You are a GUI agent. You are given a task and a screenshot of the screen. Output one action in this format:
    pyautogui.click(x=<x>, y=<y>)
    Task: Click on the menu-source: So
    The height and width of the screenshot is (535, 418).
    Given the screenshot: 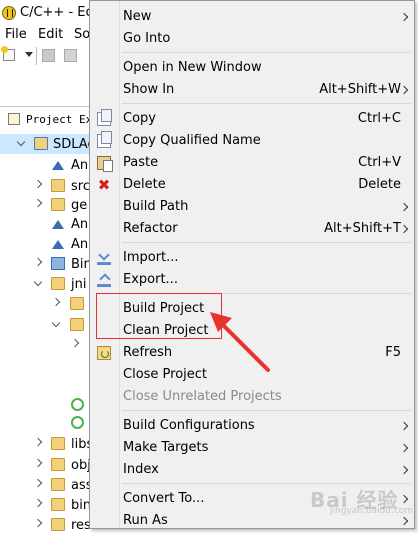 What is the action you would take?
    pyautogui.click(x=82, y=34)
    